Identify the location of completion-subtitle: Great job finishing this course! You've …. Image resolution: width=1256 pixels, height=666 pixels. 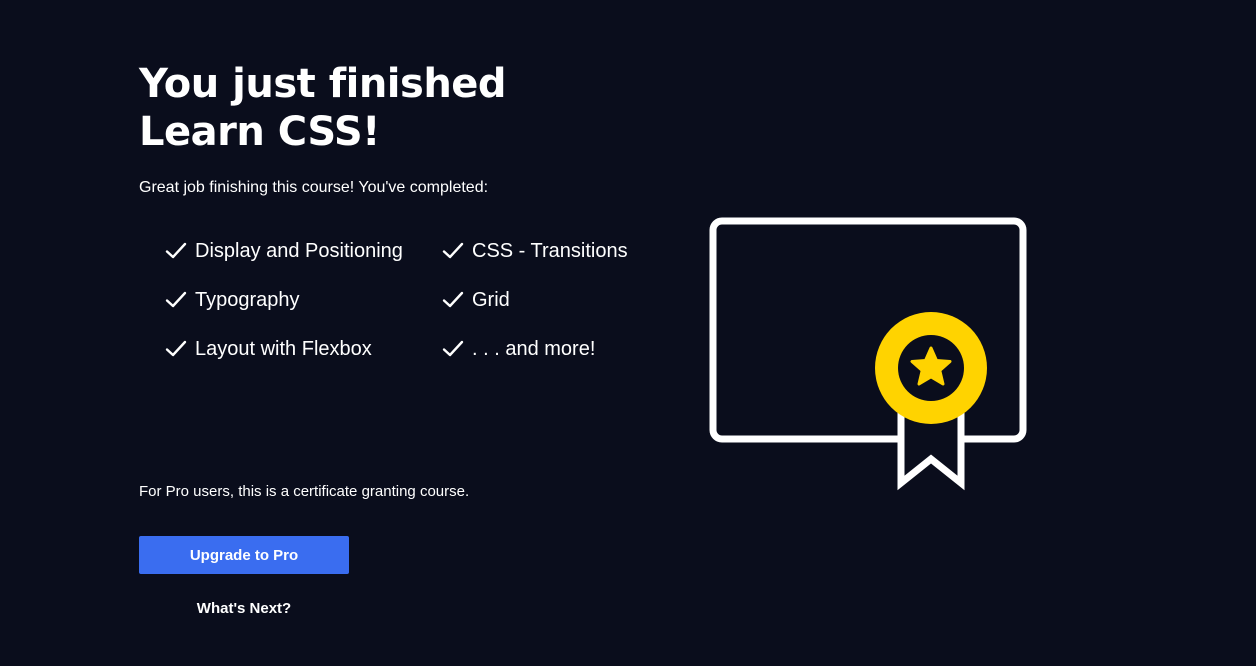
(314, 187).